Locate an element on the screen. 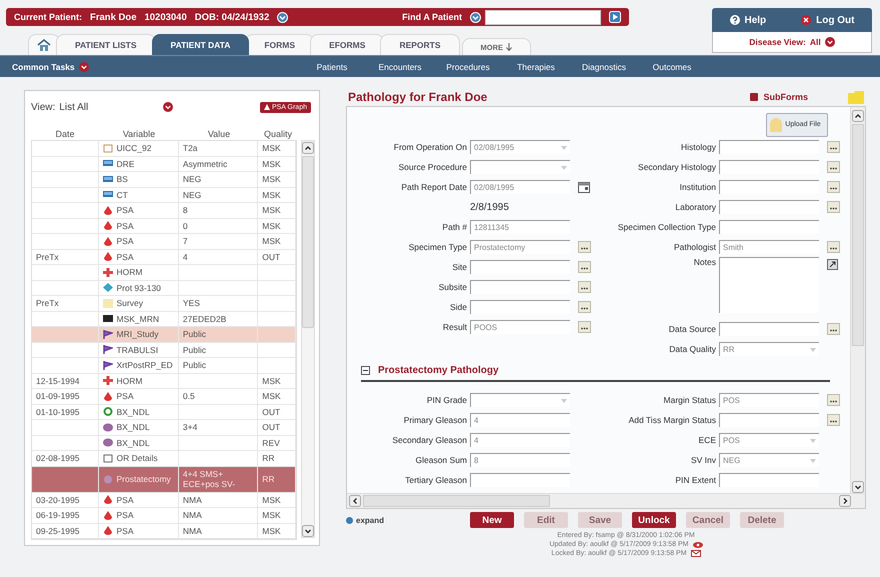 The image size is (880, 577). table-row: PSA 0 MSK is located at coordinates (164, 226).